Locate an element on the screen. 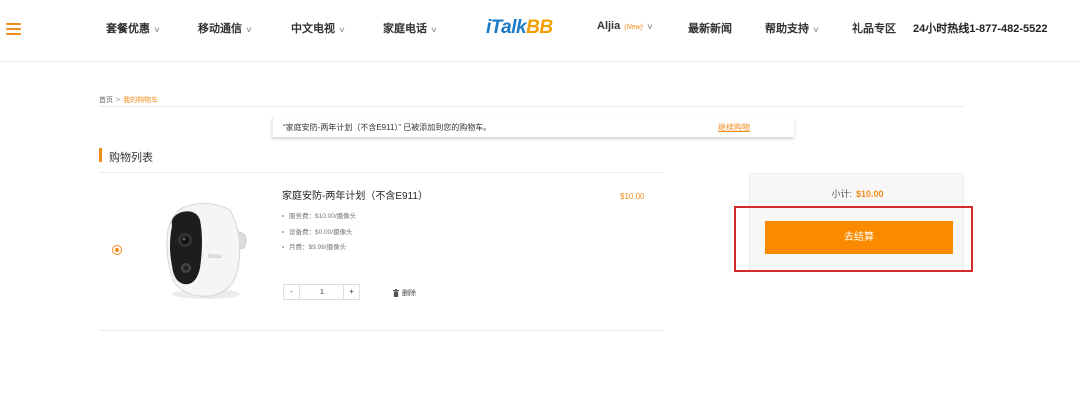 Image resolution: width=1080 pixels, height=400 pixels. continue-shopping-link: 继续购物 is located at coordinates (734, 127).